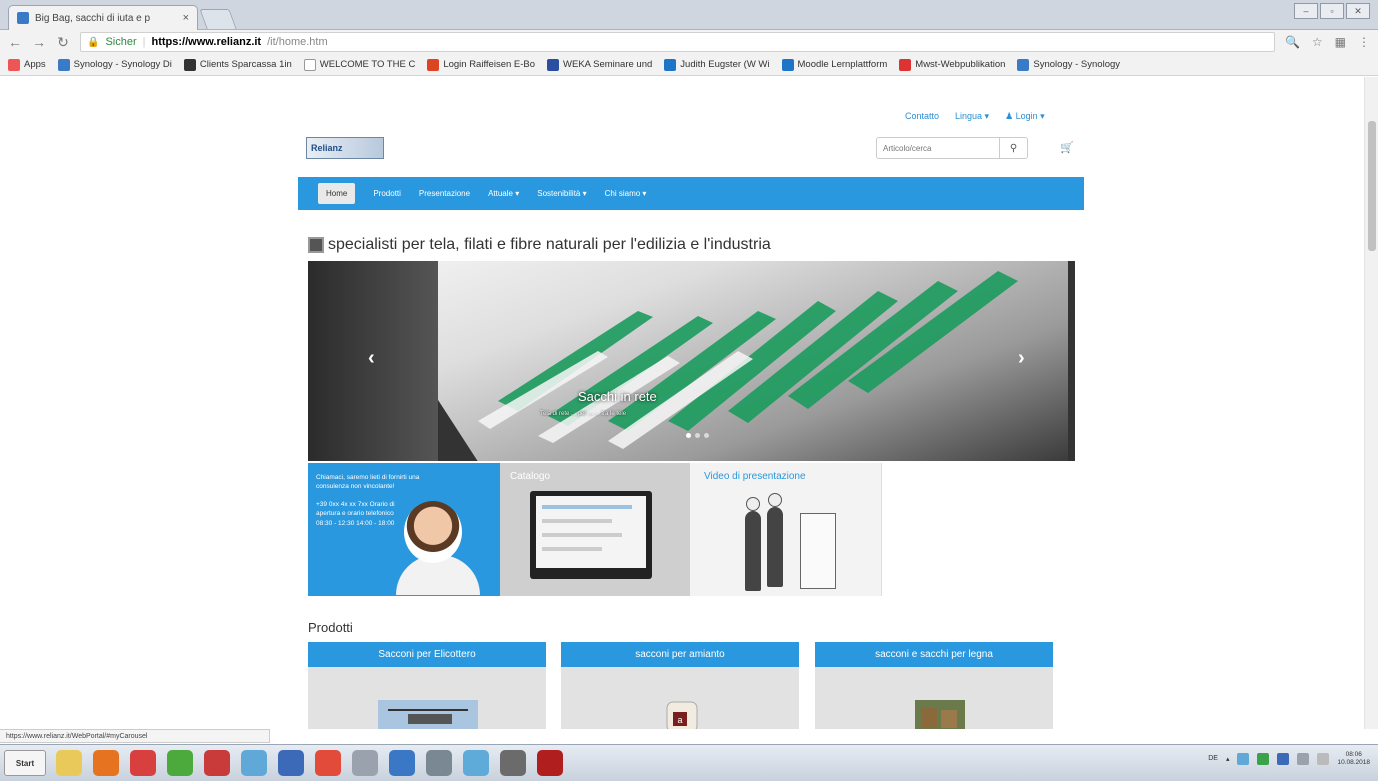  What do you see at coordinates (561, 193) in the screenshot?
I see `nav-sostenibilita: Sostenibilità ▾` at bounding box center [561, 193].